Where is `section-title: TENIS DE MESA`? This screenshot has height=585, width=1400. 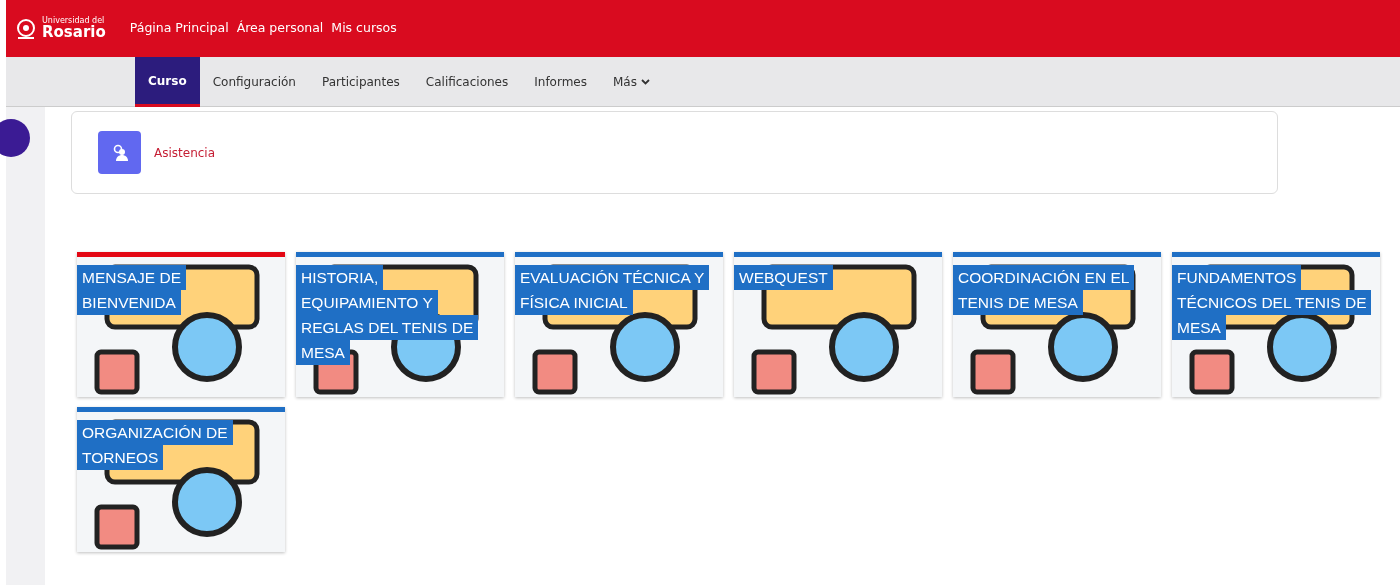
section-title: TENIS DE MESA is located at coordinates (1018, 302).